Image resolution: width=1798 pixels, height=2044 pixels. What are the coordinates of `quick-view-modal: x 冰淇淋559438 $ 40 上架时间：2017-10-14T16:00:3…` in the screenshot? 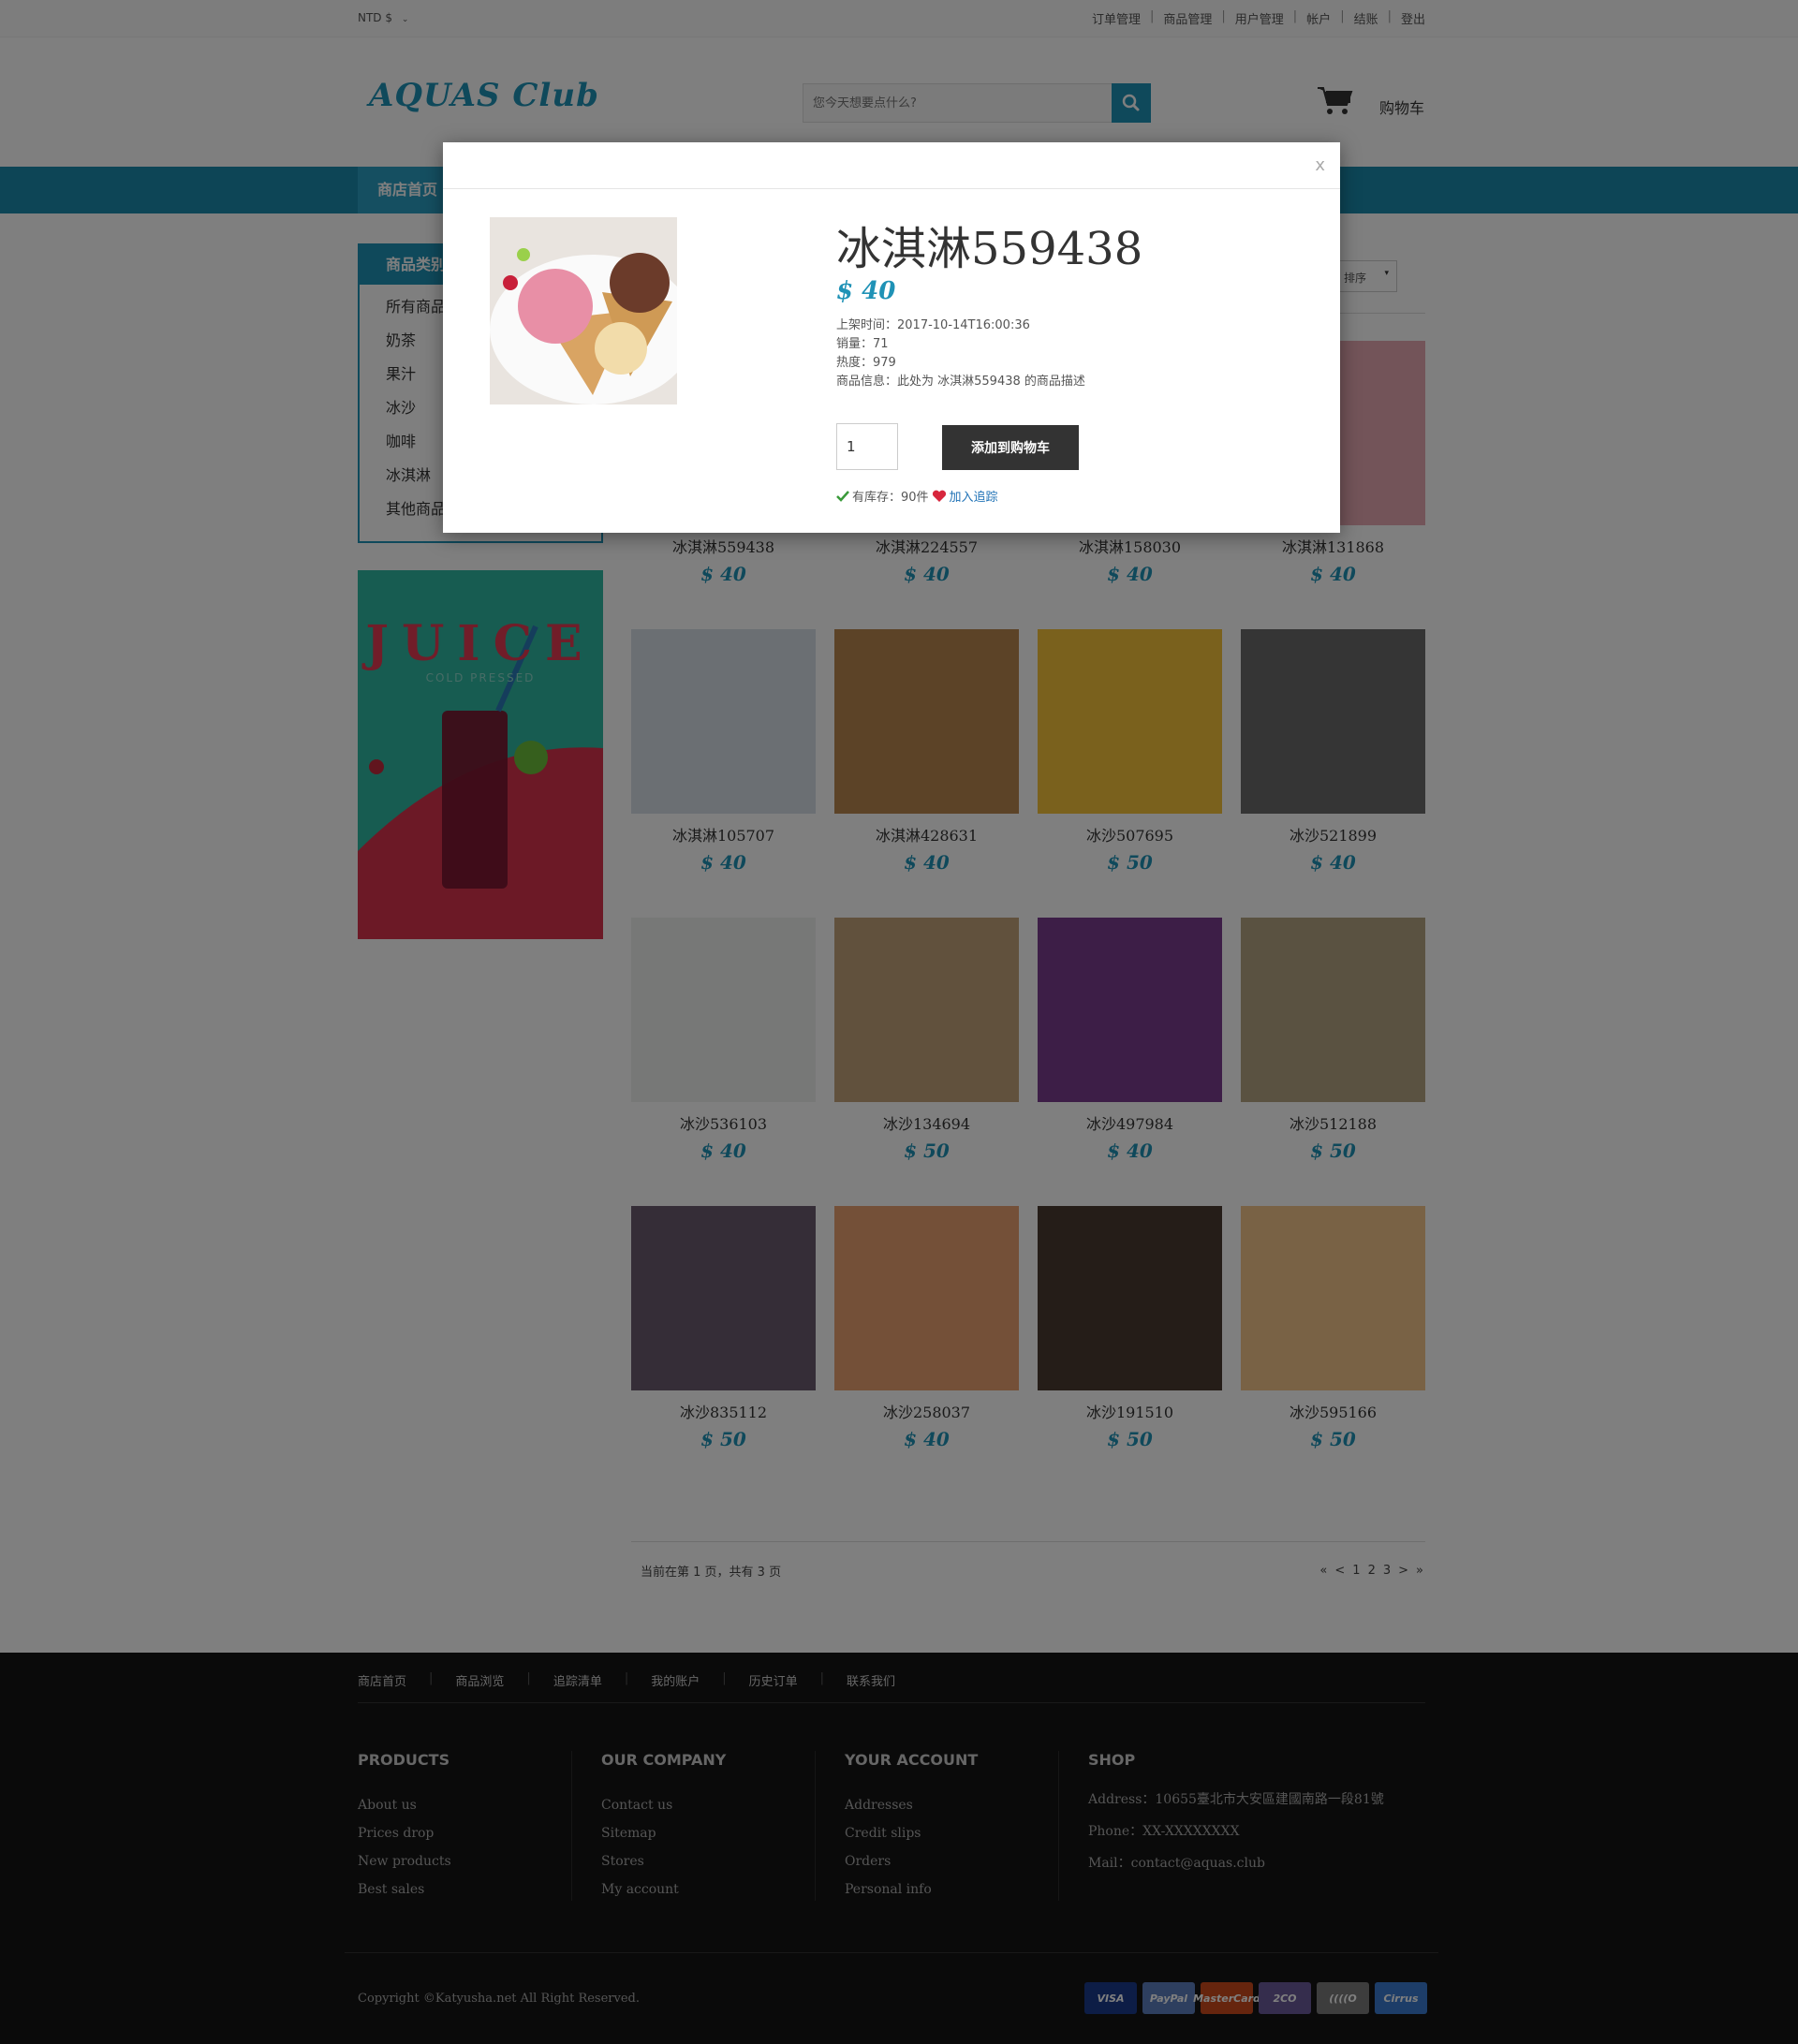 It's located at (891, 338).